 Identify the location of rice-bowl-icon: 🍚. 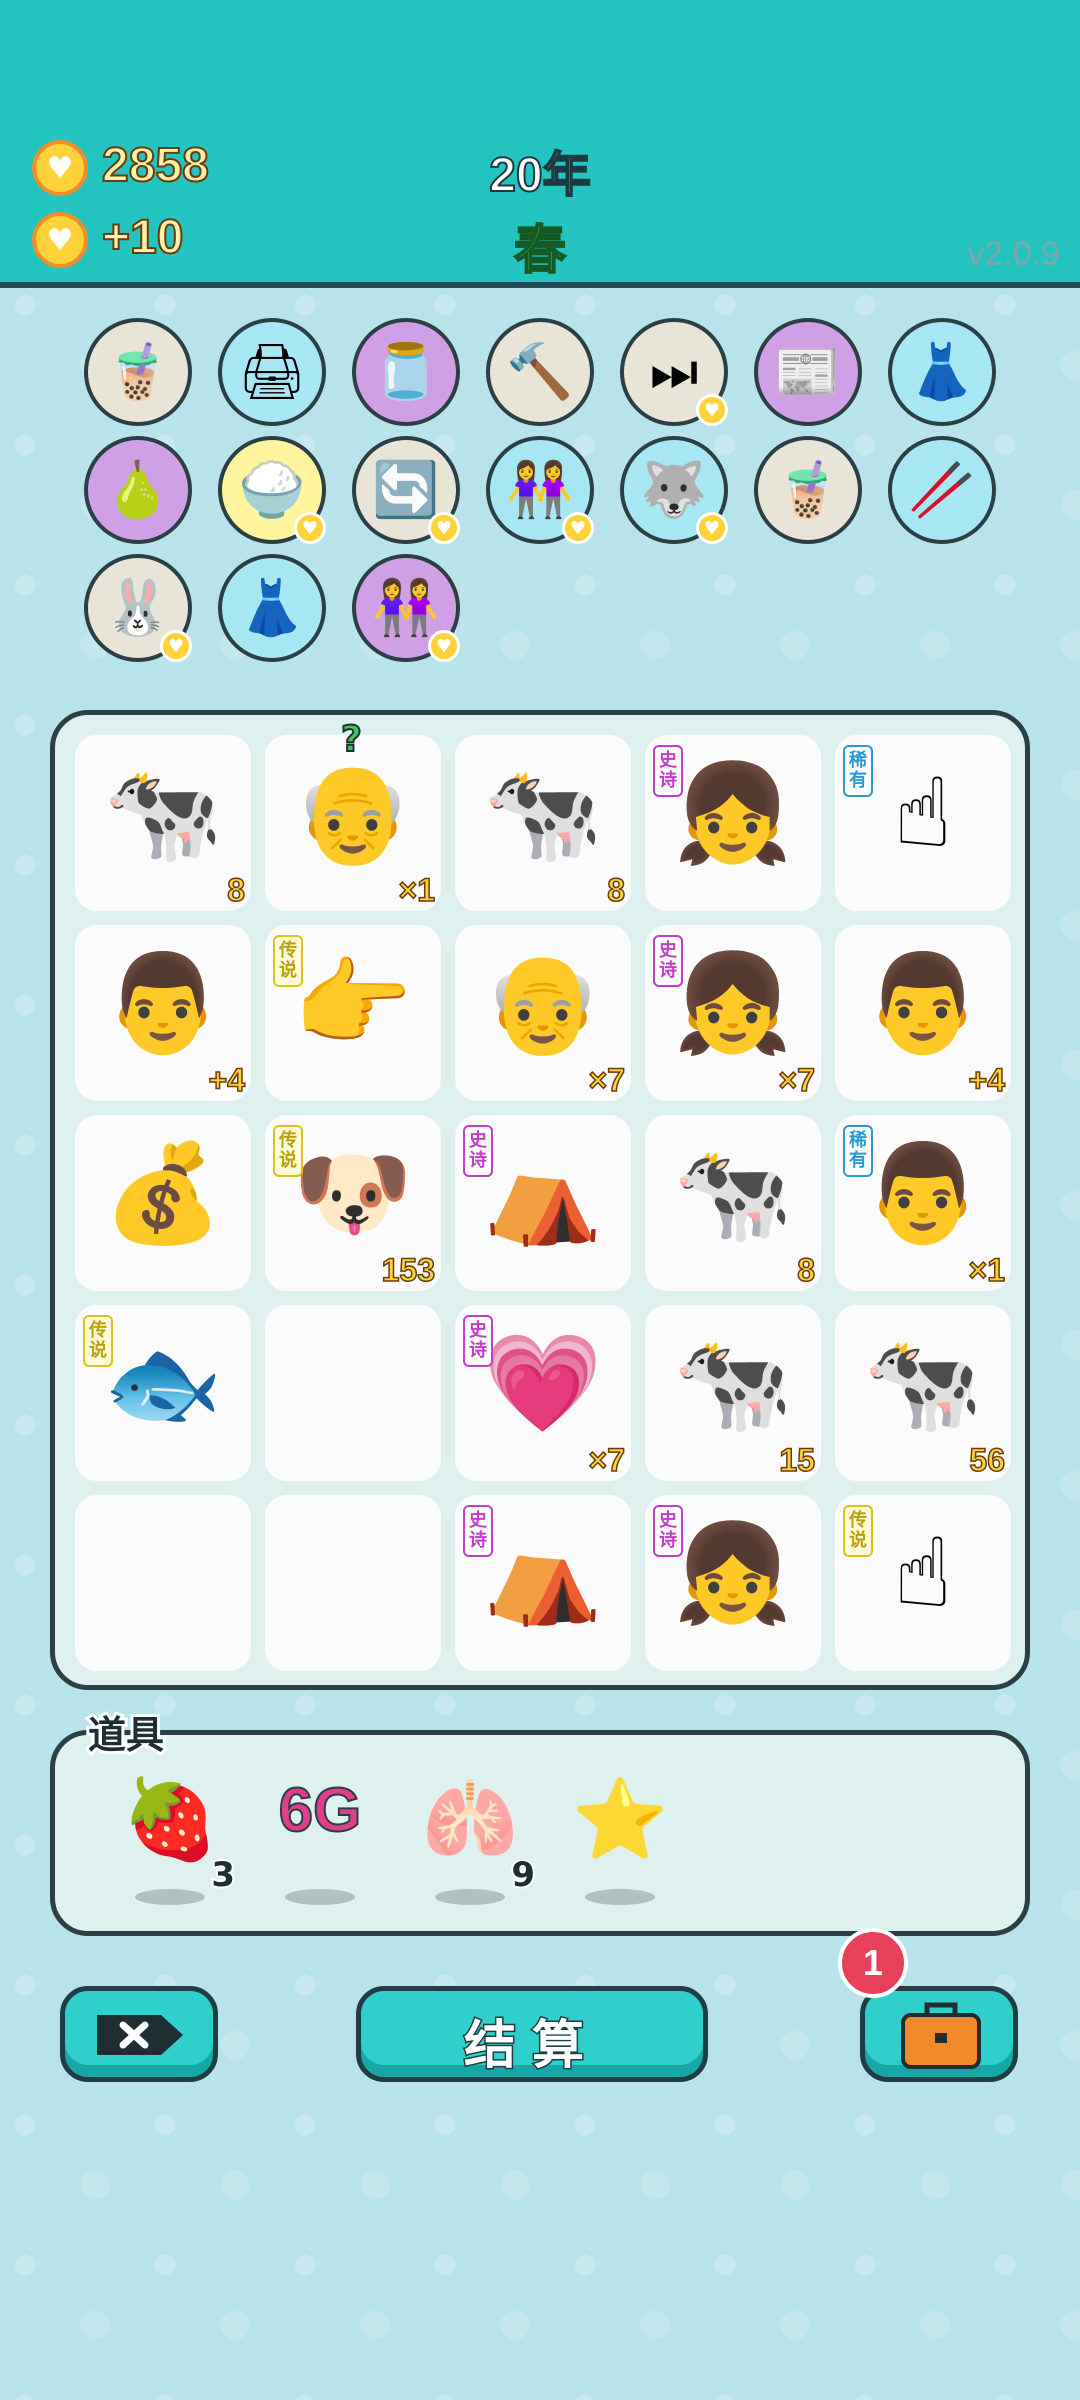
(272, 489).